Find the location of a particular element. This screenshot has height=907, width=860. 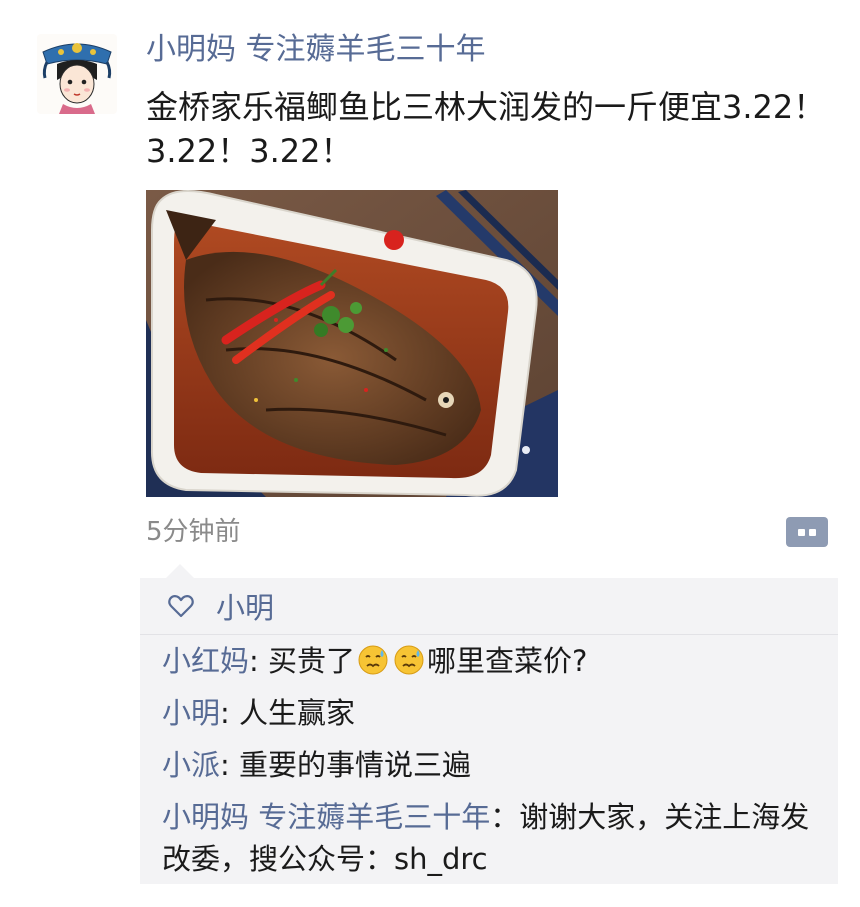

post-timestamp: 5分钟前 is located at coordinates (193, 532).